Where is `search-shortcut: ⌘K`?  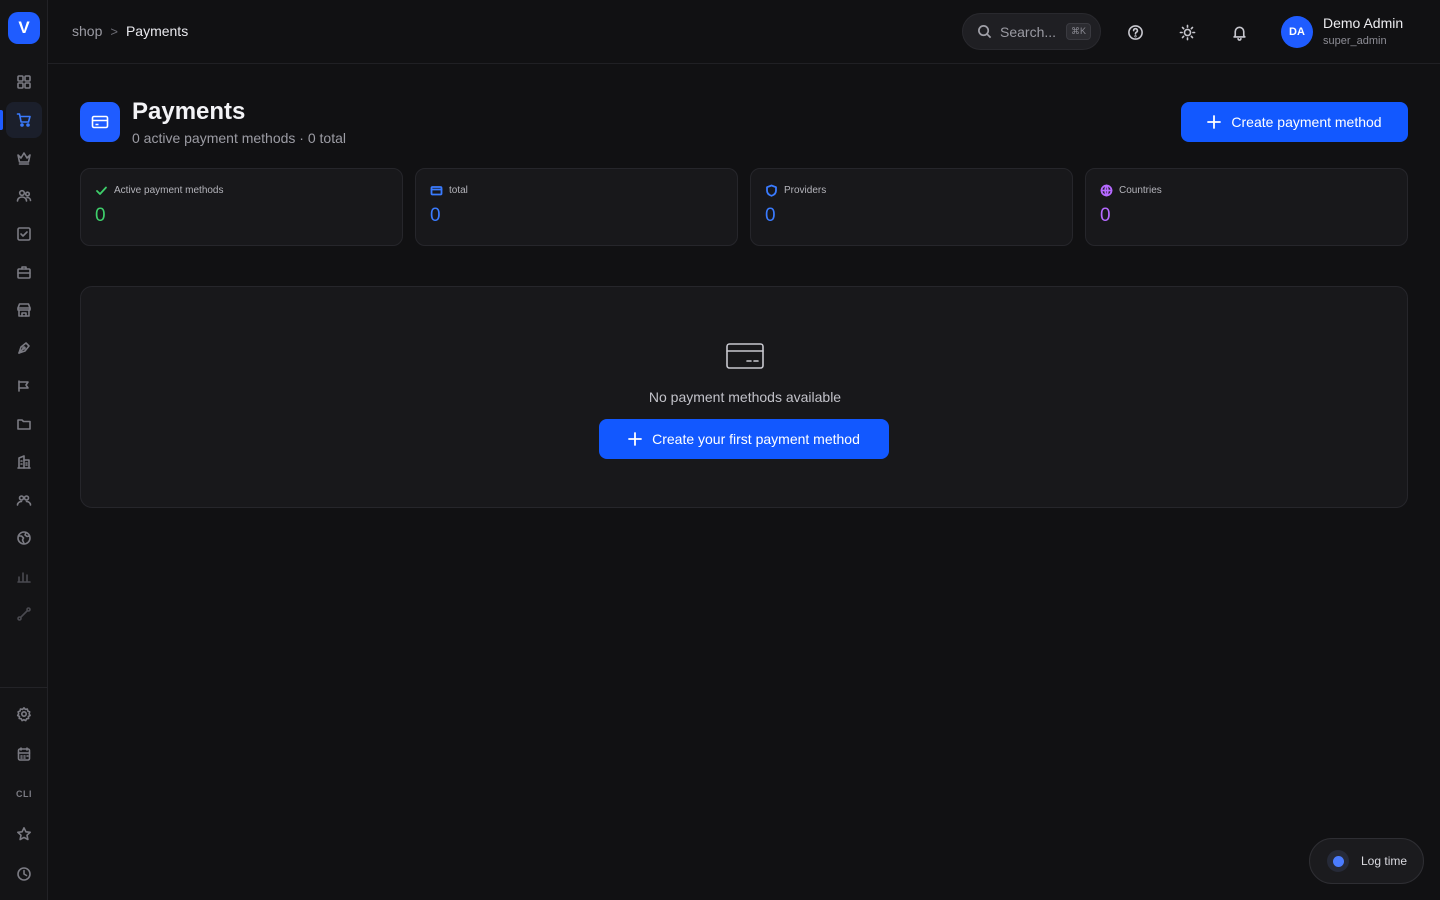
search-shortcut: ⌘K is located at coordinates (1079, 31).